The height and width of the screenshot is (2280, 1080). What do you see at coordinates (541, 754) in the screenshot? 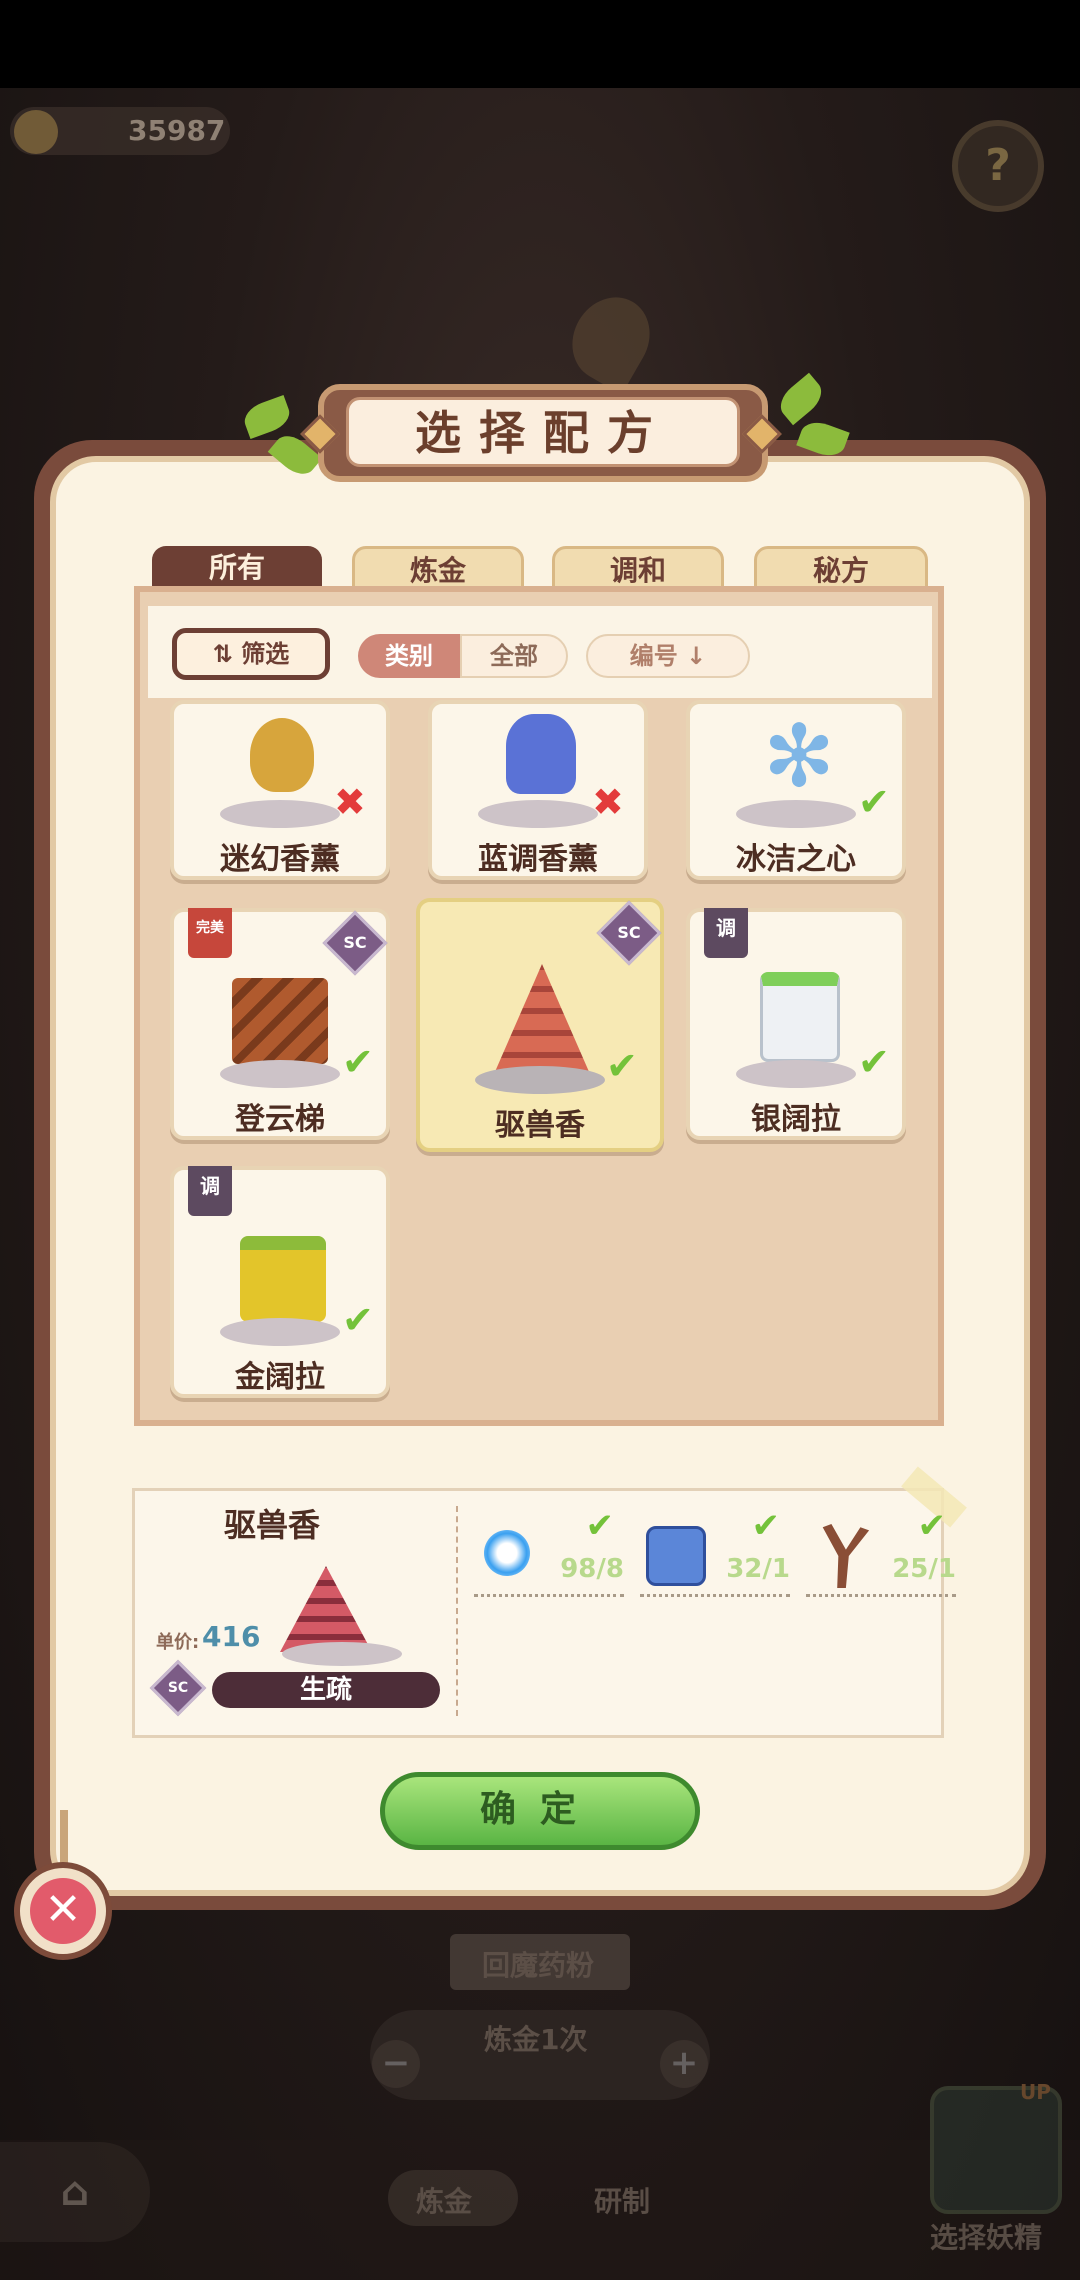
I see `blue-censer-icon` at bounding box center [541, 754].